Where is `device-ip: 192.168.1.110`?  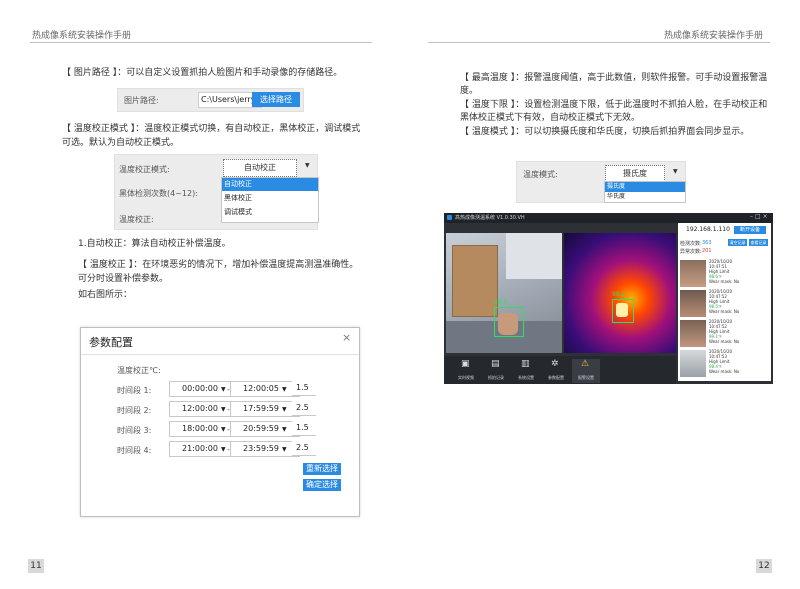 device-ip: 192.168.1.110 is located at coordinates (708, 229).